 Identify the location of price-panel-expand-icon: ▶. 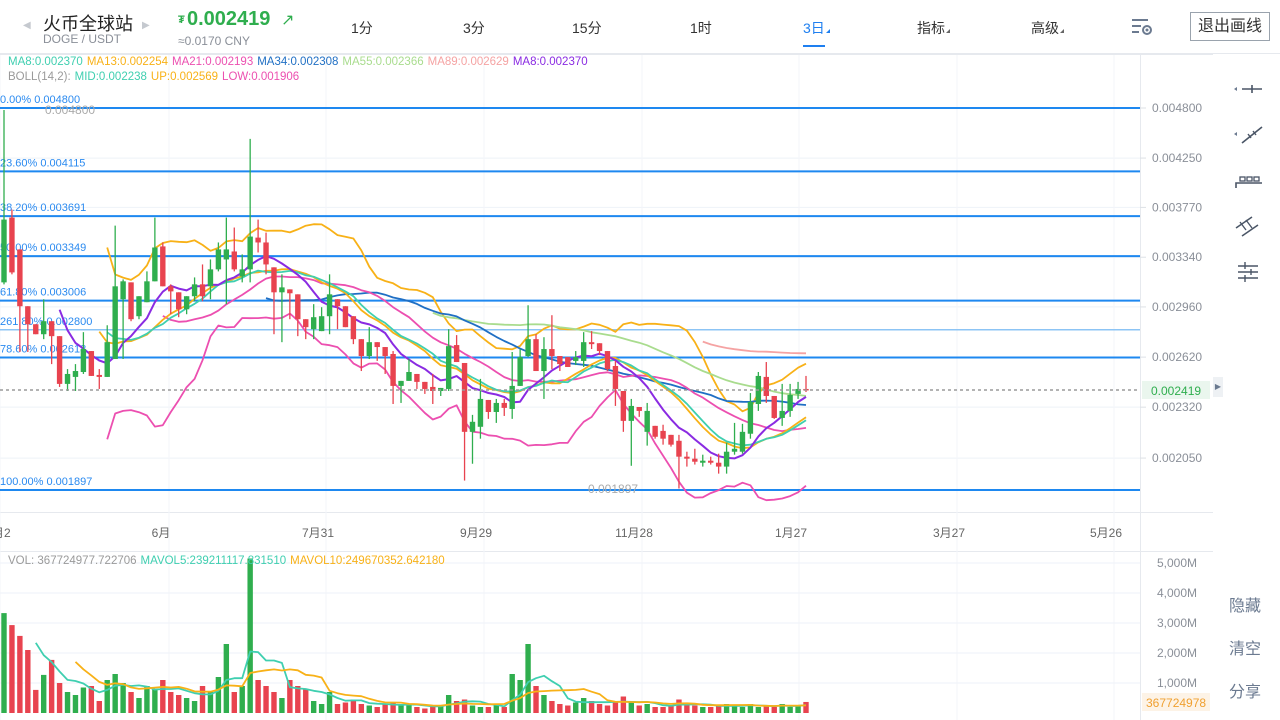
(1218, 387).